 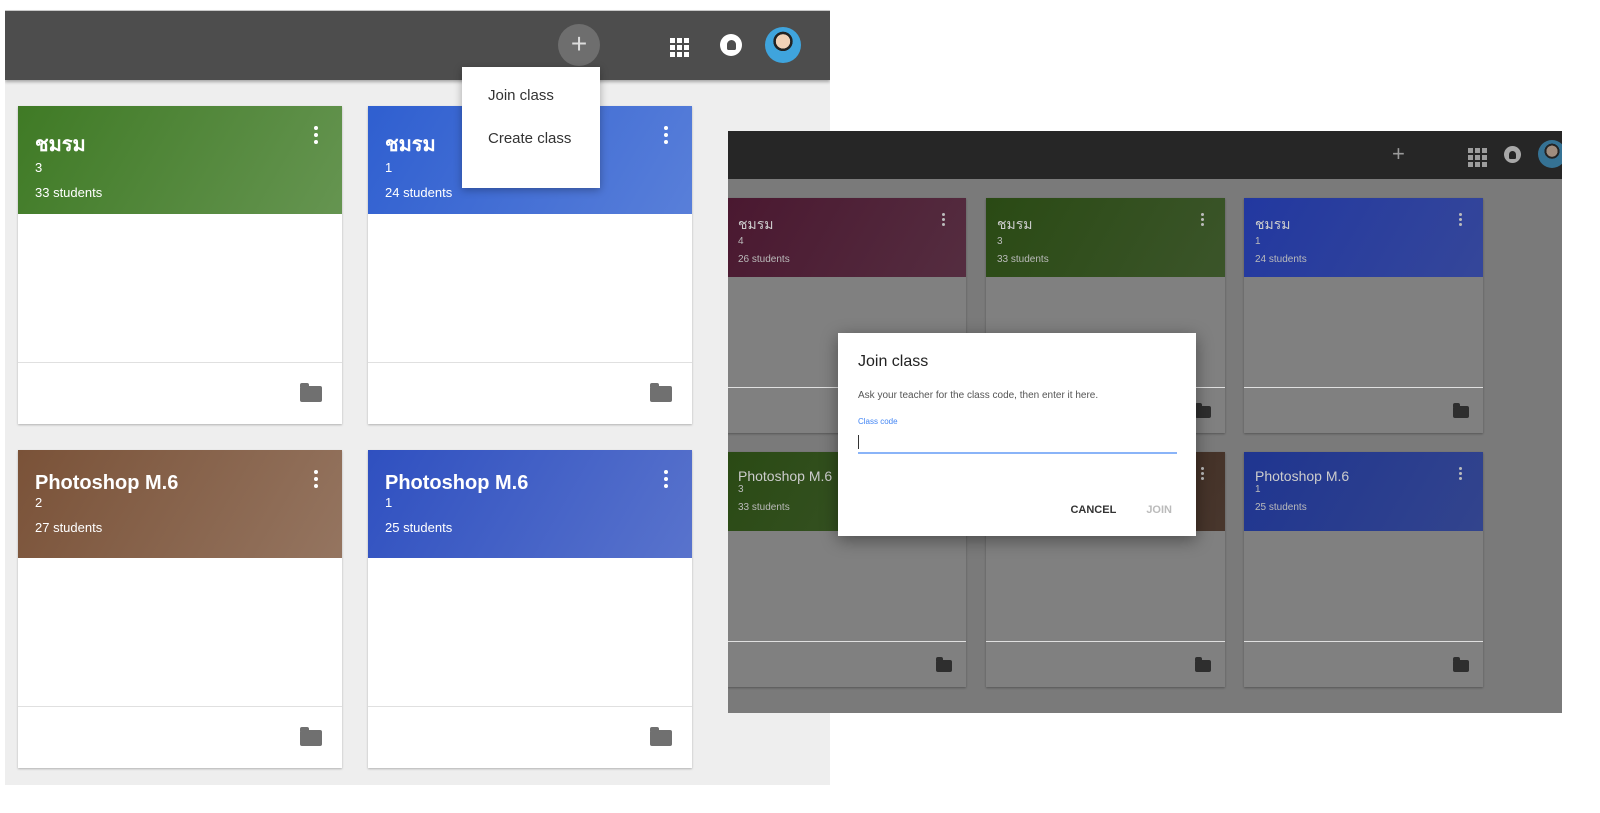 What do you see at coordinates (39, 502) in the screenshot?
I see `class-section: 2` at bounding box center [39, 502].